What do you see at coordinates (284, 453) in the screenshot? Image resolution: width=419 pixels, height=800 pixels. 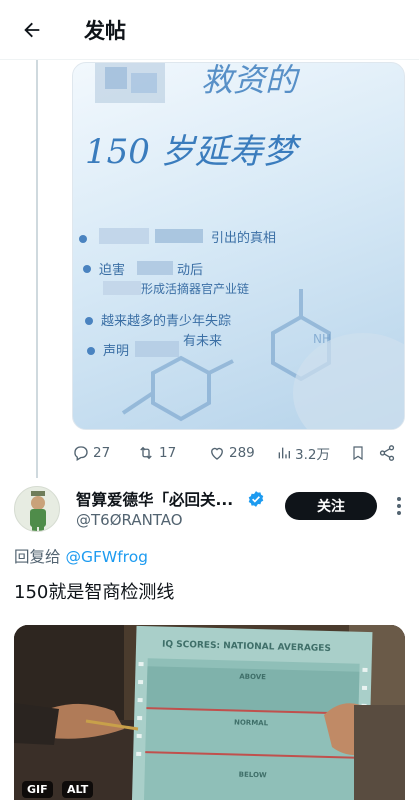 I see `views-icon` at bounding box center [284, 453].